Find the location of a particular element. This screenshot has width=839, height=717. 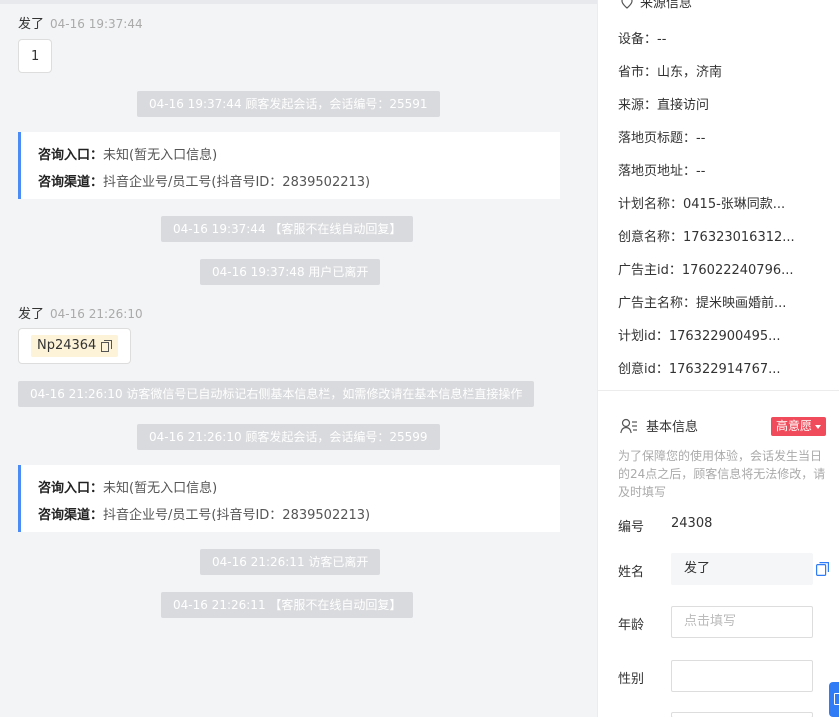

system-message: 04-16 21:26:11 访客已离开 is located at coordinates (290, 562).